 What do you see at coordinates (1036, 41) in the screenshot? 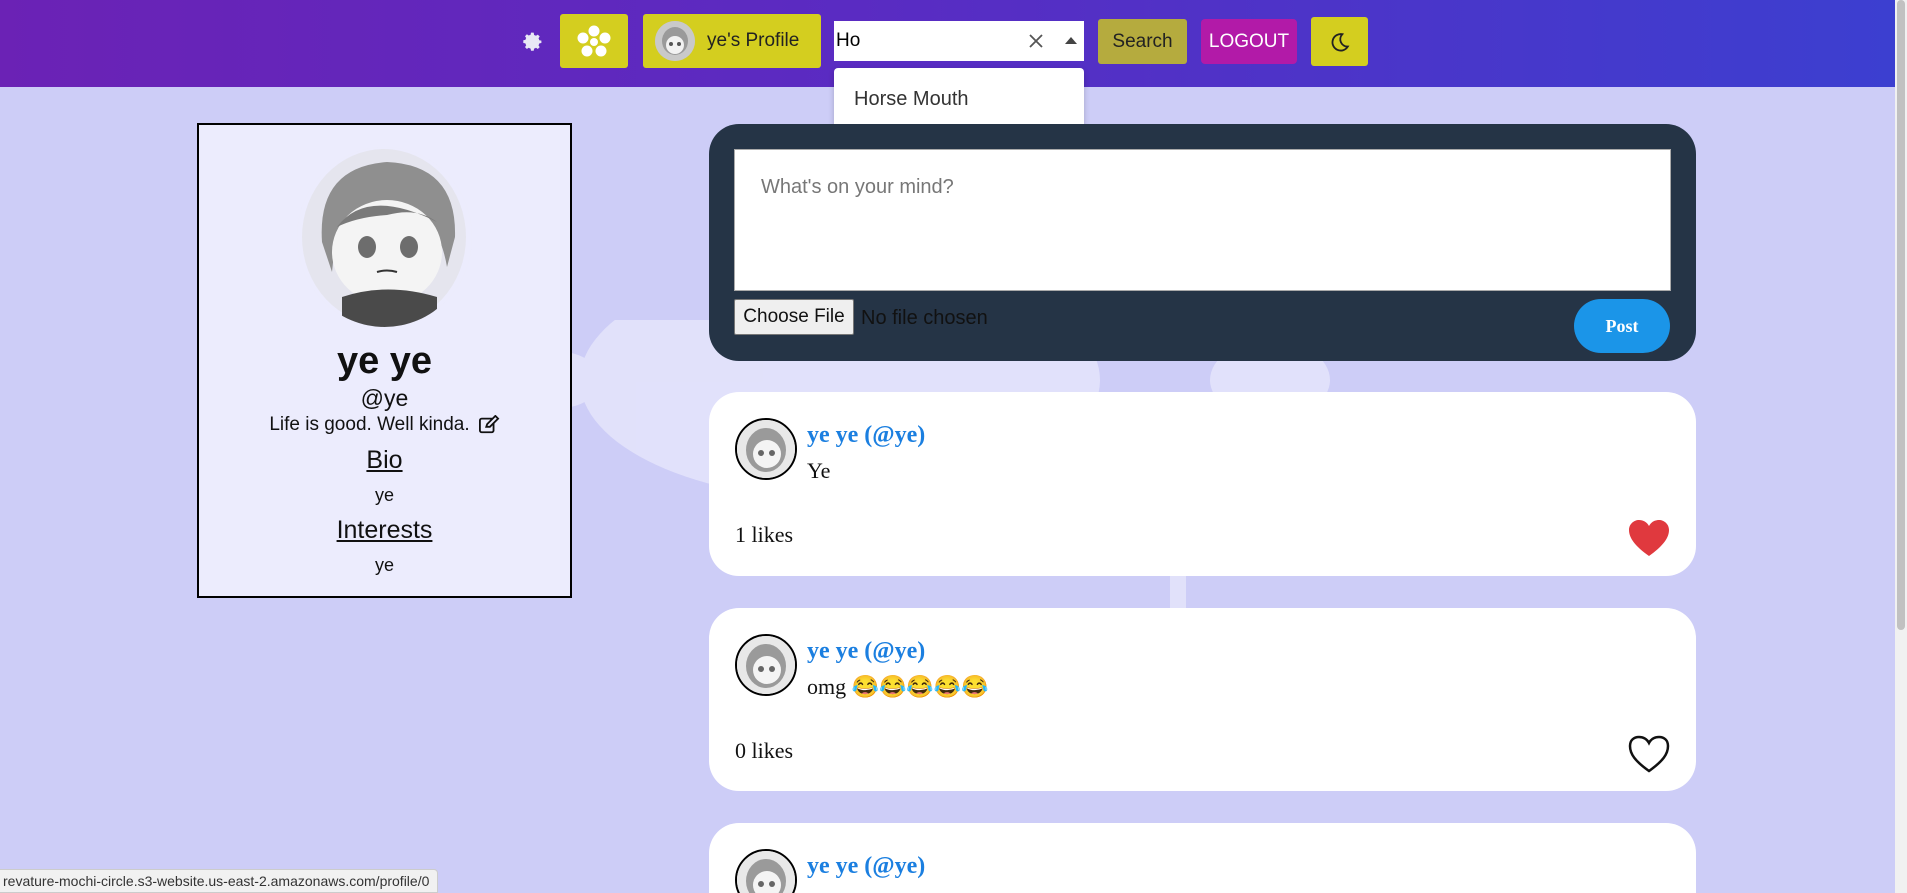
I see `clear-icon` at bounding box center [1036, 41].